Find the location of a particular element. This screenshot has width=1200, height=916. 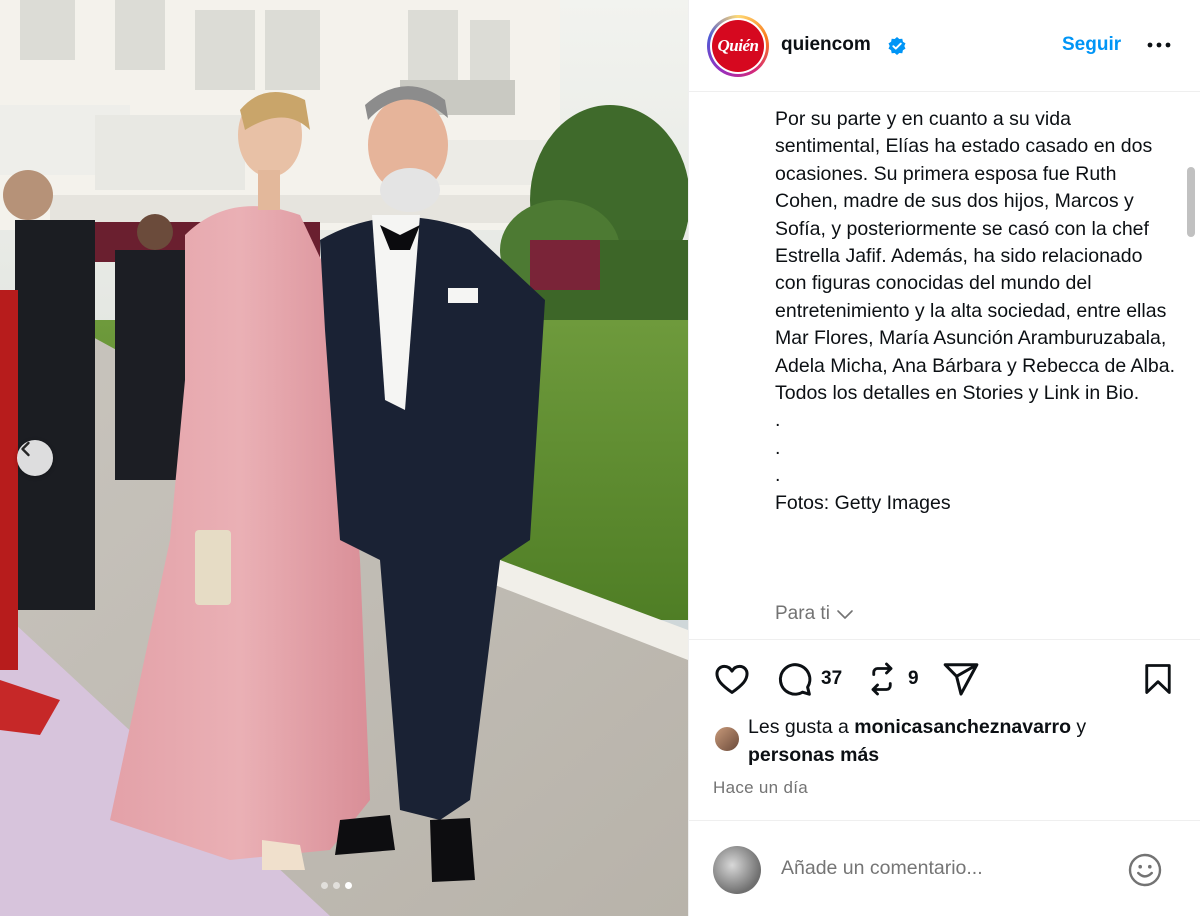

verified-badge-icon is located at coordinates (897, 46).